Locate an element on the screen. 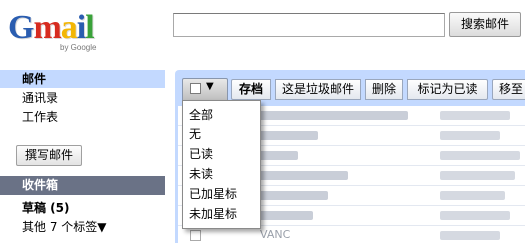 This screenshot has width=525, height=243. menu-item-unread: 未读 is located at coordinates (201, 174).